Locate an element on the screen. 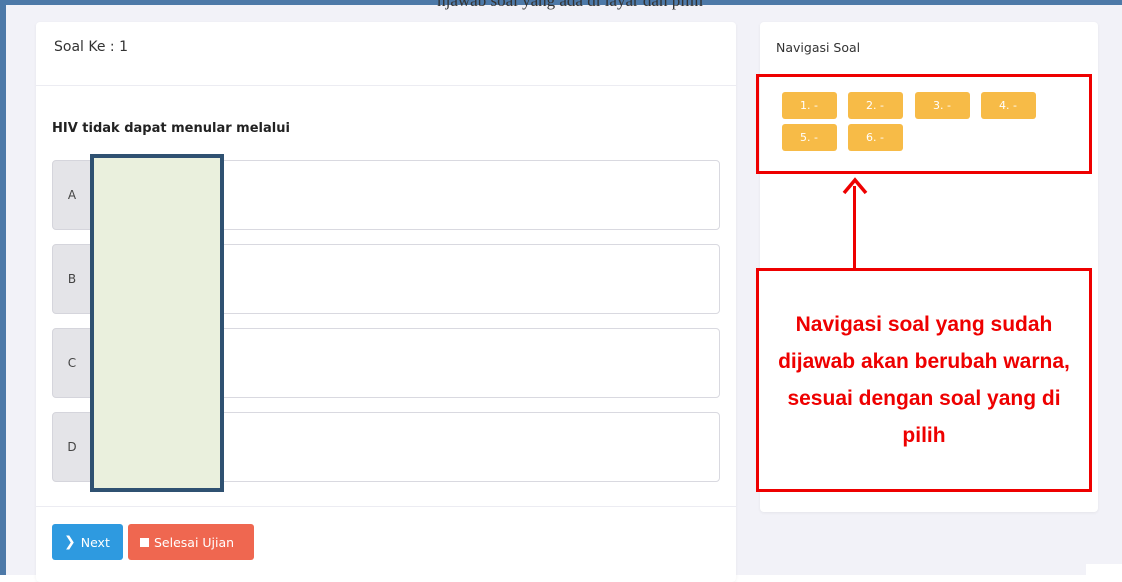 This screenshot has height=582, width=1122. footer-divider is located at coordinates (386, 506).